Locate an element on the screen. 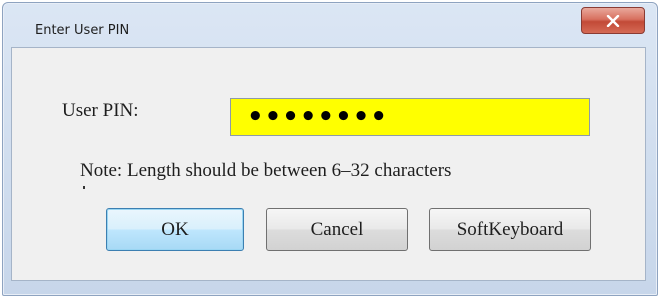  ok-button: OK is located at coordinates (175, 229).